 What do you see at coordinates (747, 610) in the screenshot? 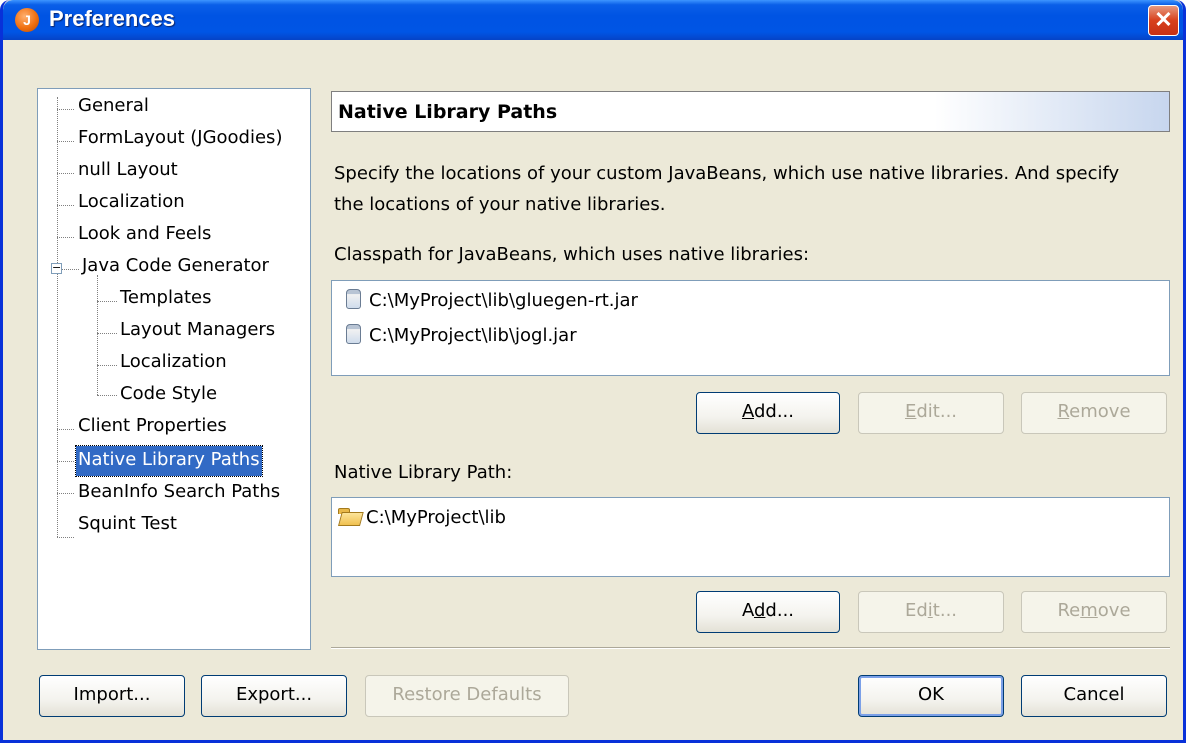
I see `button-label: A` at bounding box center [747, 610].